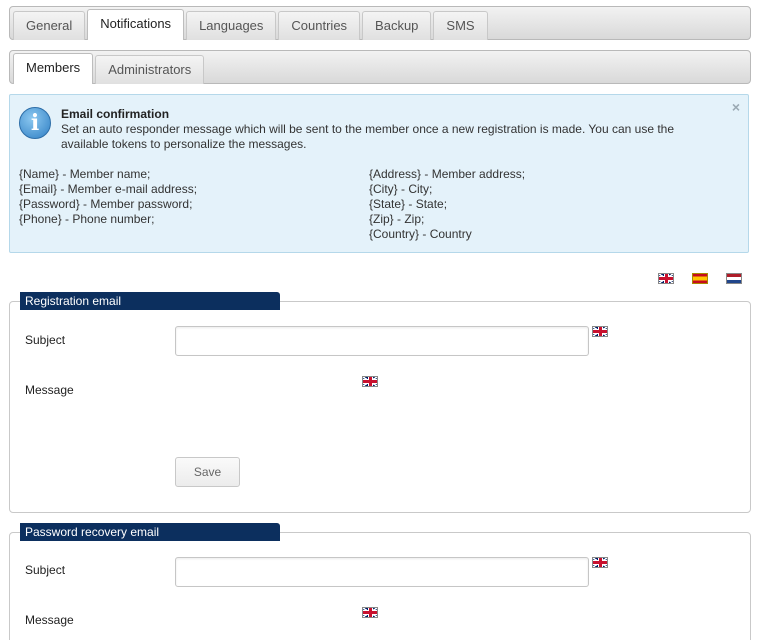 The image size is (760, 640). Describe the element at coordinates (460, 25) in the screenshot. I see `tab-sms: SMS` at that location.